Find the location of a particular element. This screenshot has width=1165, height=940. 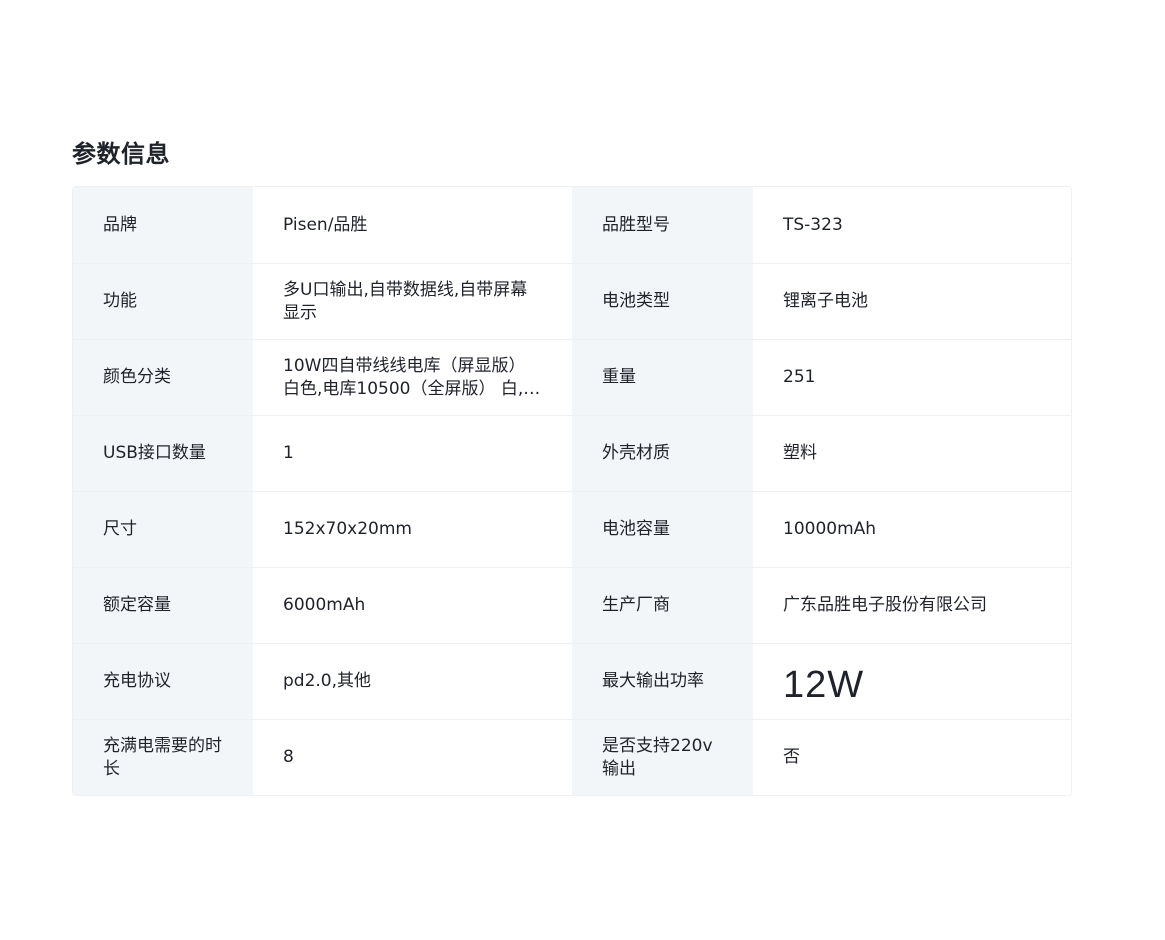

param-row-charging-protocol: 充电协议 pd2.0,其他 最大输出功率 12W is located at coordinates (572, 681).